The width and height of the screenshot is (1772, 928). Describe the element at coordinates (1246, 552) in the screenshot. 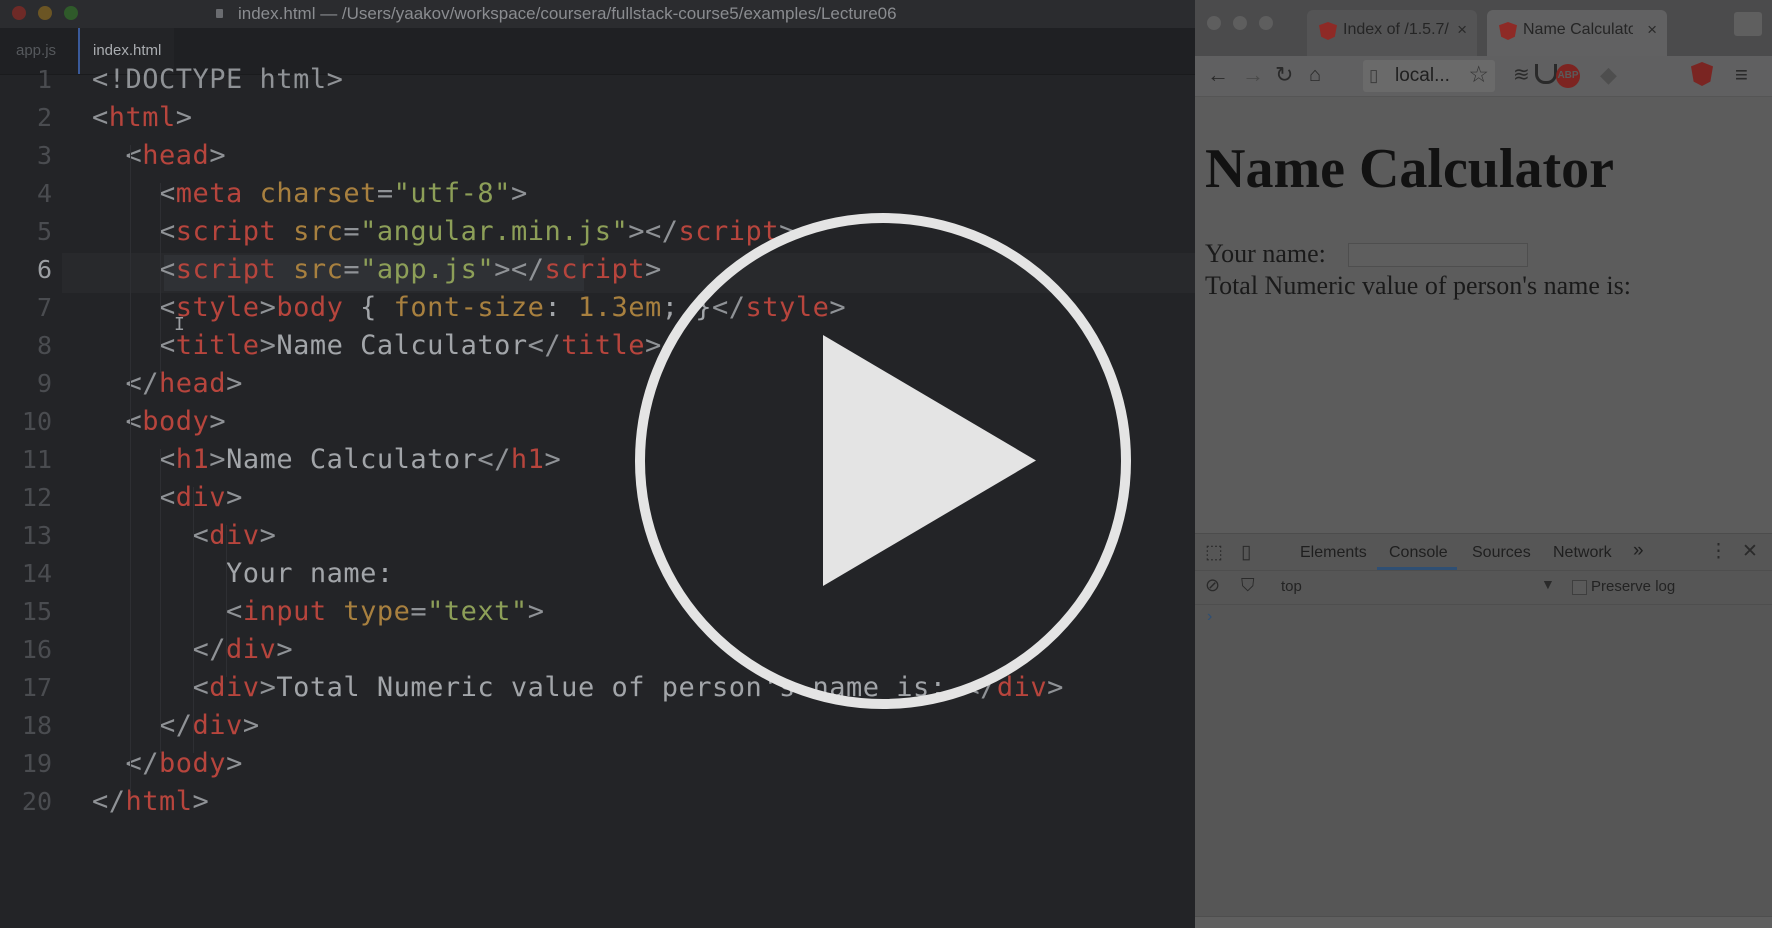

I see `device-toolbar-icon: ▯` at that location.